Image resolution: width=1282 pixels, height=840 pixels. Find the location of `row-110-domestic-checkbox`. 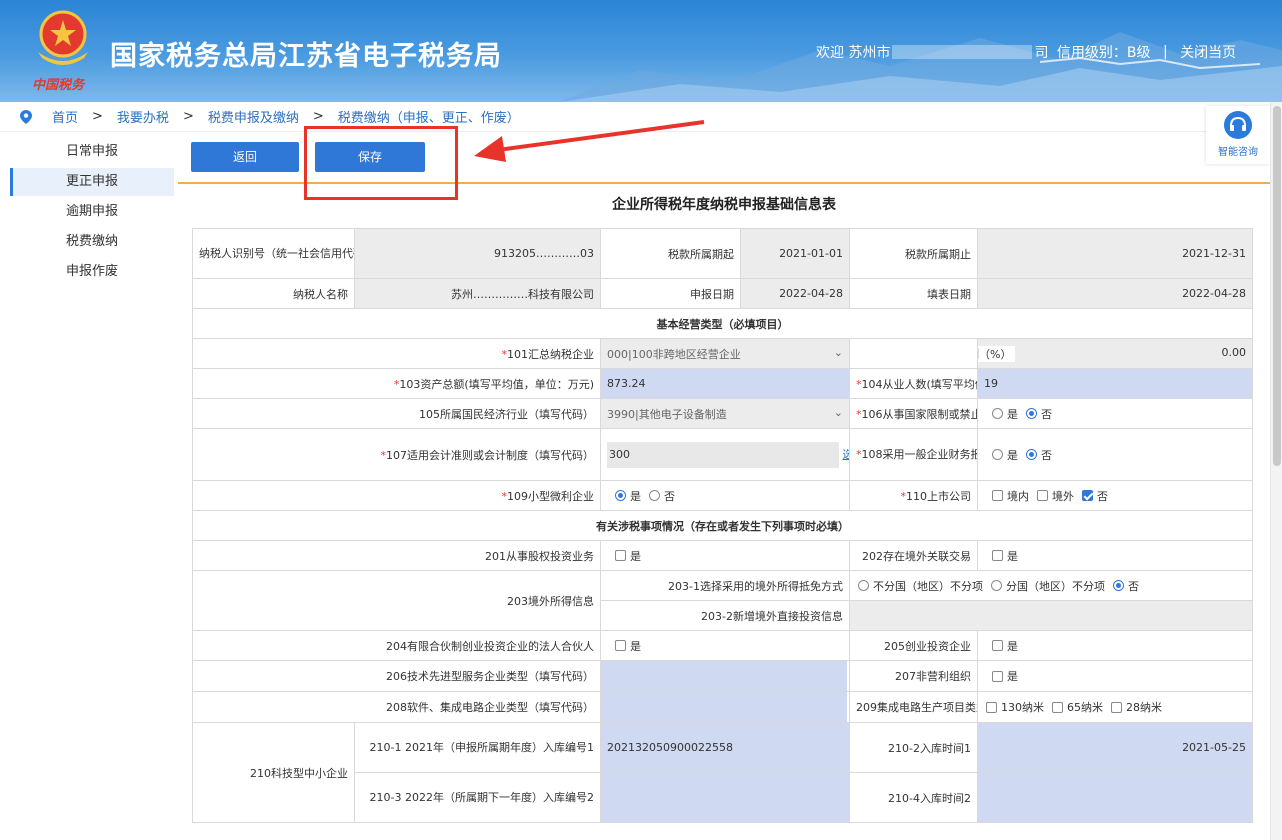

row-110-domestic-checkbox is located at coordinates (997, 495).